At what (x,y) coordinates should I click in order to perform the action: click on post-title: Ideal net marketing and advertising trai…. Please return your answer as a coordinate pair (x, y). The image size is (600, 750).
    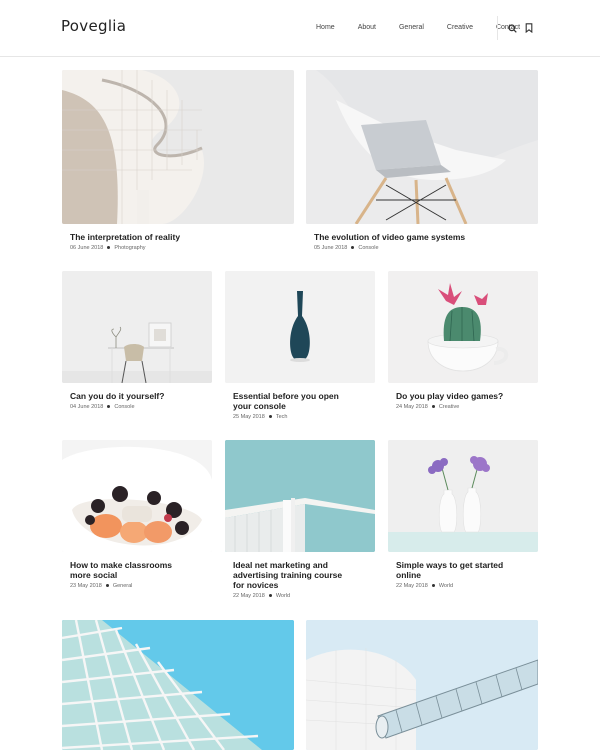
    Looking at the image, I should click on (287, 575).